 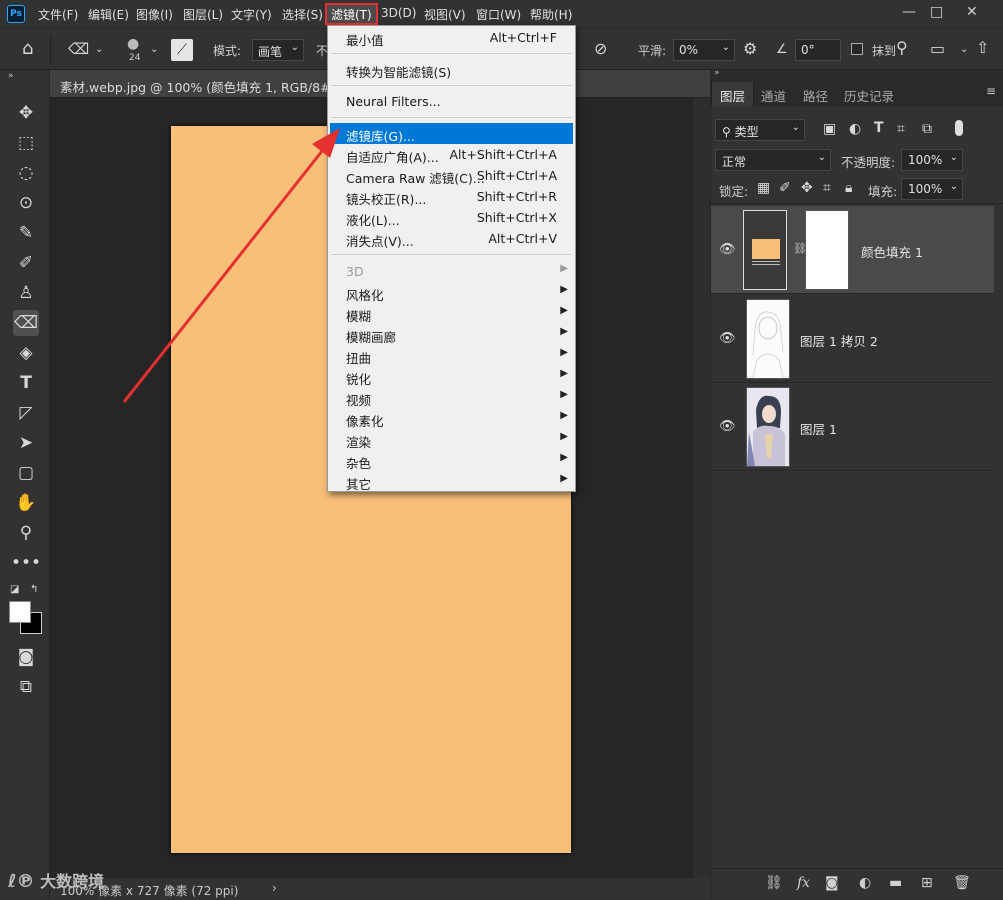 What do you see at coordinates (902, 48) in the screenshot?
I see `search-icon: ⚲` at bounding box center [902, 48].